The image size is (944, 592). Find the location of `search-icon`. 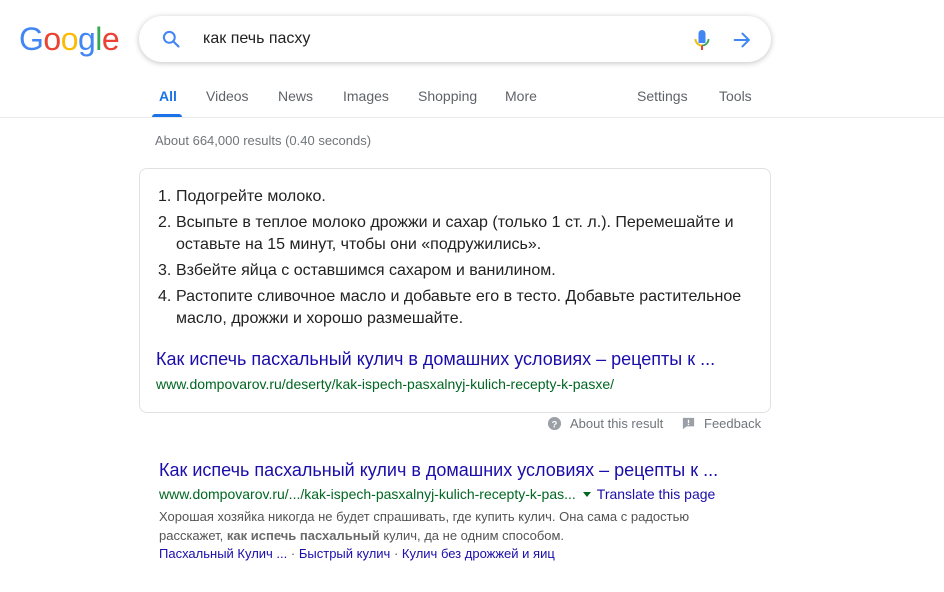

search-icon is located at coordinates (171, 39).